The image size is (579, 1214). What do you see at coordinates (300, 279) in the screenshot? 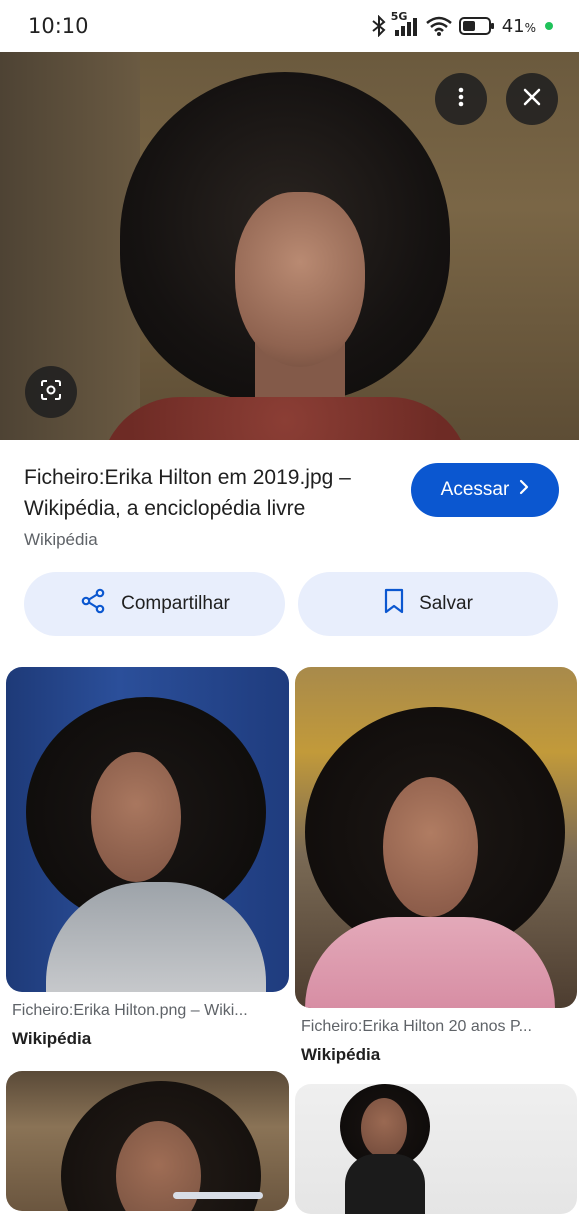
I see `hero-face` at bounding box center [300, 279].